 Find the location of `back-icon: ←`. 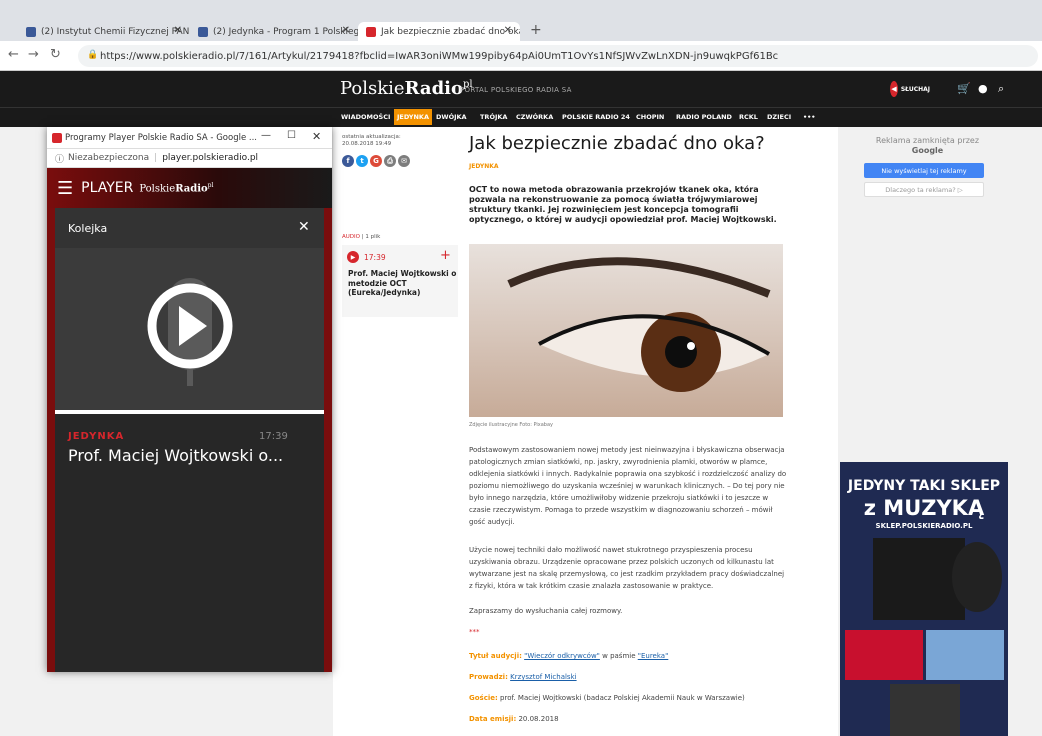

back-icon: ← is located at coordinates (13, 54).